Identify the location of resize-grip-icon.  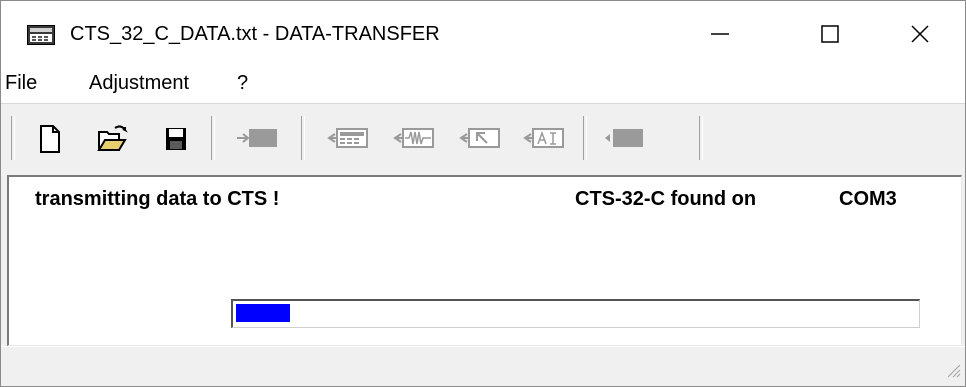
(953, 372).